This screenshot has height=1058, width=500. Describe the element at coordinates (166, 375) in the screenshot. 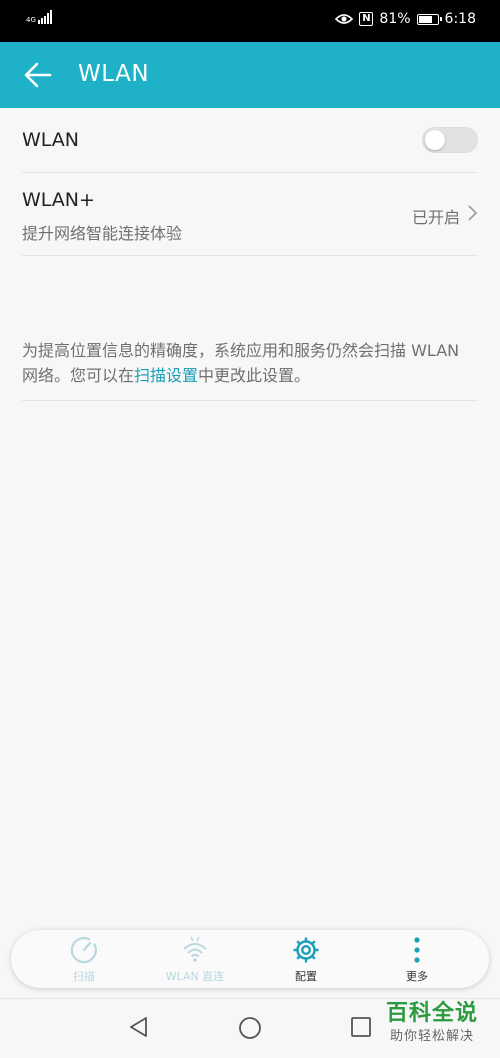

I see `scan-settings-link: 扫描设置` at that location.